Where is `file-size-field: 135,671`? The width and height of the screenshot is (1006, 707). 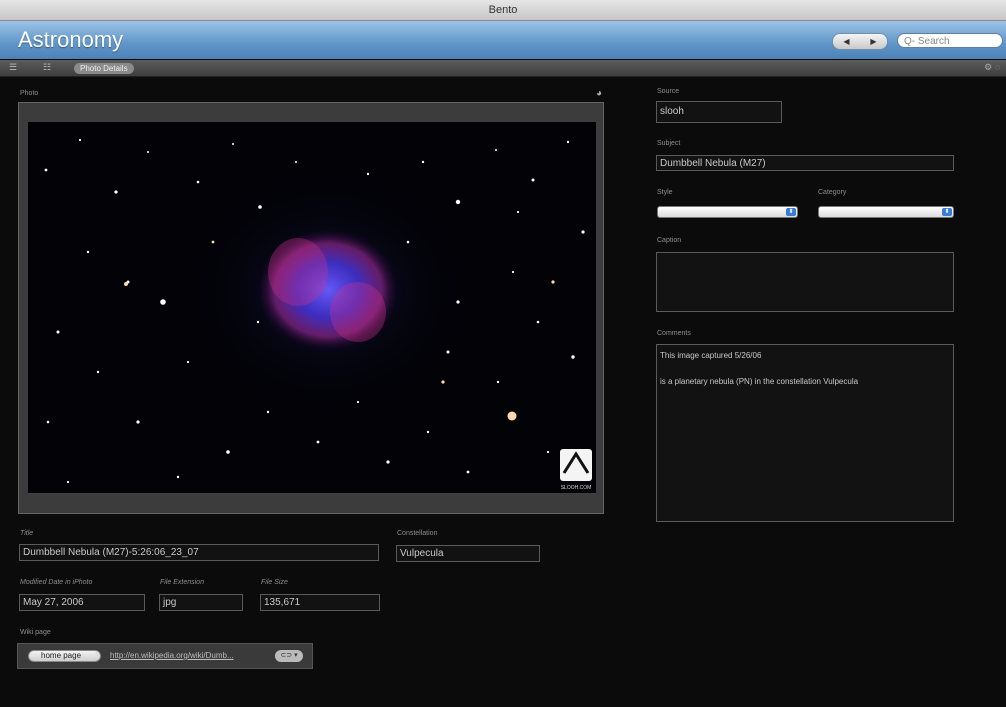 file-size-field: 135,671 is located at coordinates (320, 602).